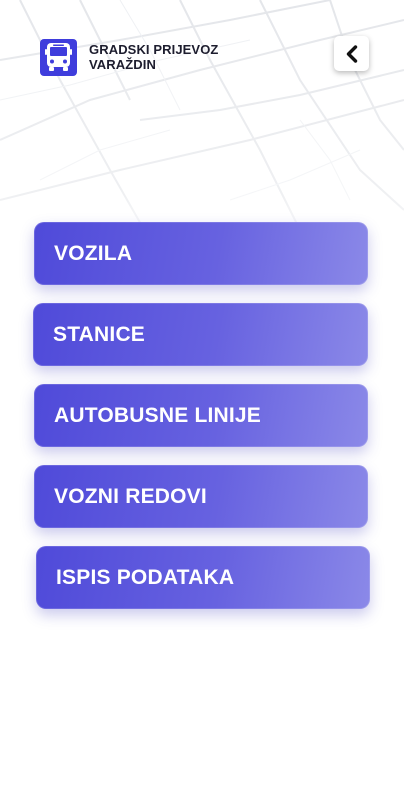  I want to click on app-title-line2: VARAŽDIN, so click(122, 64).